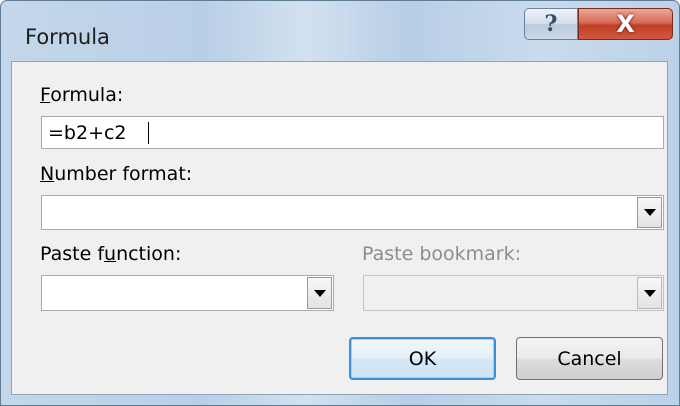 Image resolution: width=680 pixels, height=406 pixels. Describe the element at coordinates (45, 95) in the screenshot. I see `formula-label-mnemonic: F` at that location.